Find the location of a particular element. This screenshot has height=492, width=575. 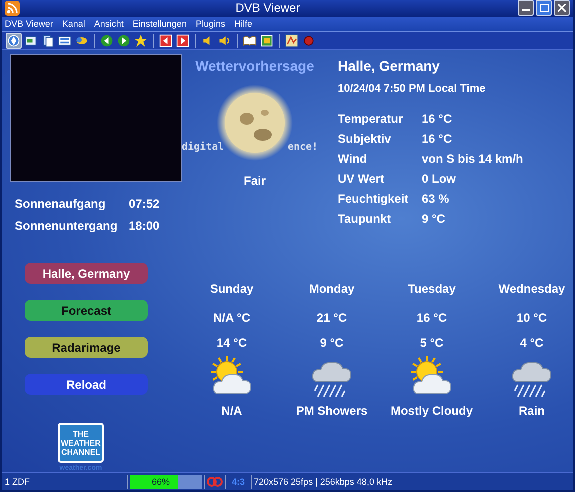

low-temperature: 14 °C is located at coordinates (232, 343).